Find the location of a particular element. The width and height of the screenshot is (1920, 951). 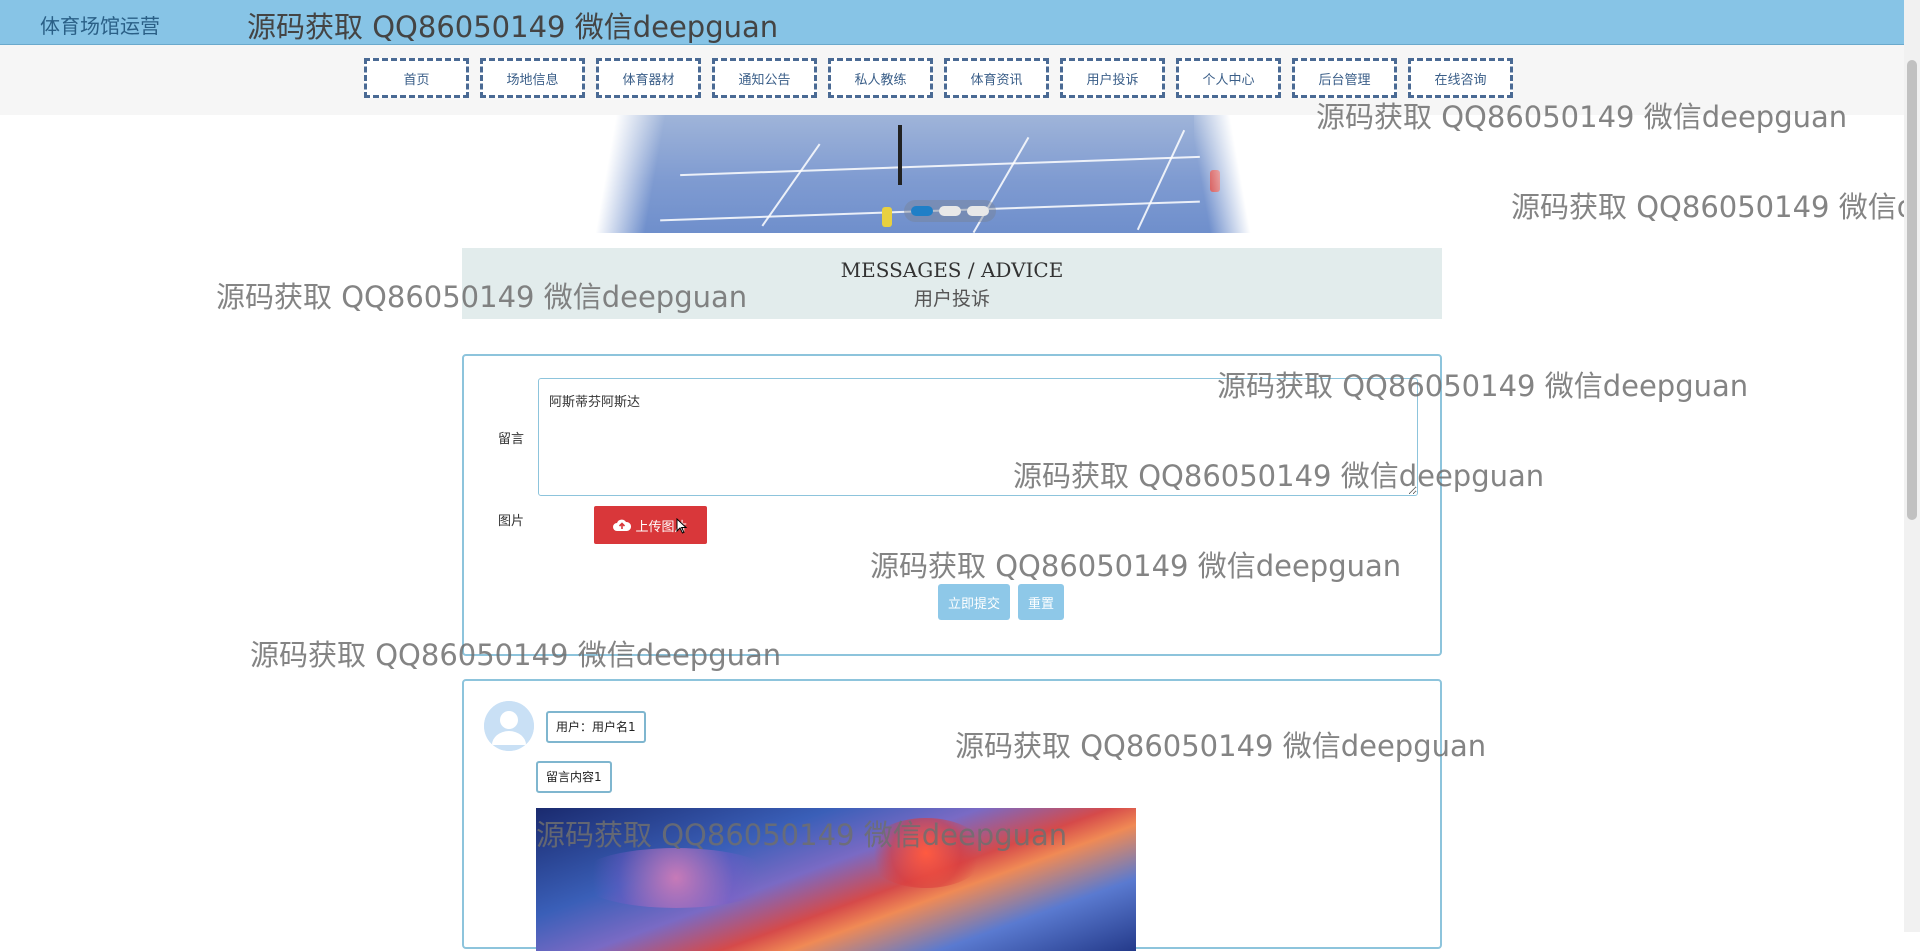

nav-item-personal-center: 个人中心 is located at coordinates (1228, 78).